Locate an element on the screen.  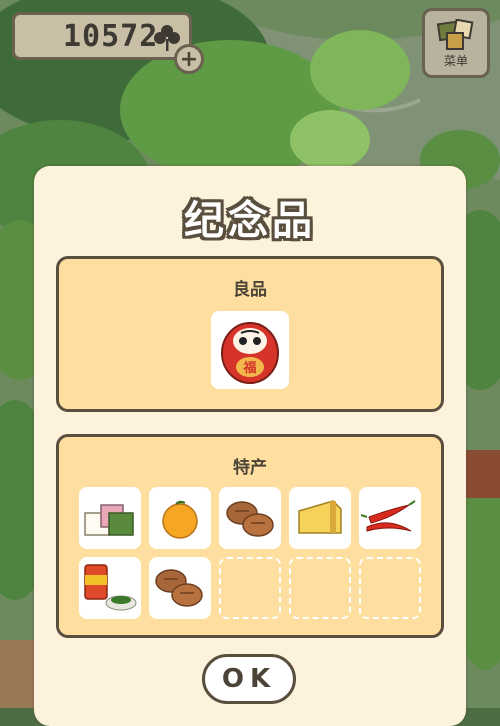
clover-counter: 10572 is located at coordinates (102, 36).